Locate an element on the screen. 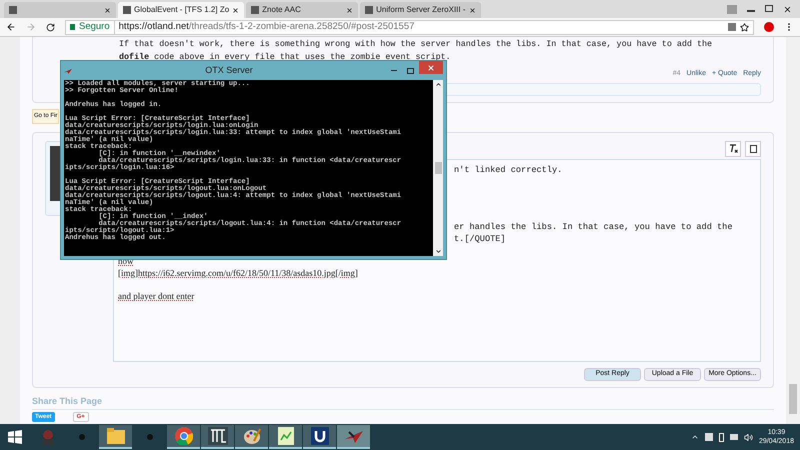 This screenshot has width=800, height=450. post-text: If that doesn't work, there is something wrong with how the server handles the libs. In that case, you have to add the is located at coordinates (416, 44).